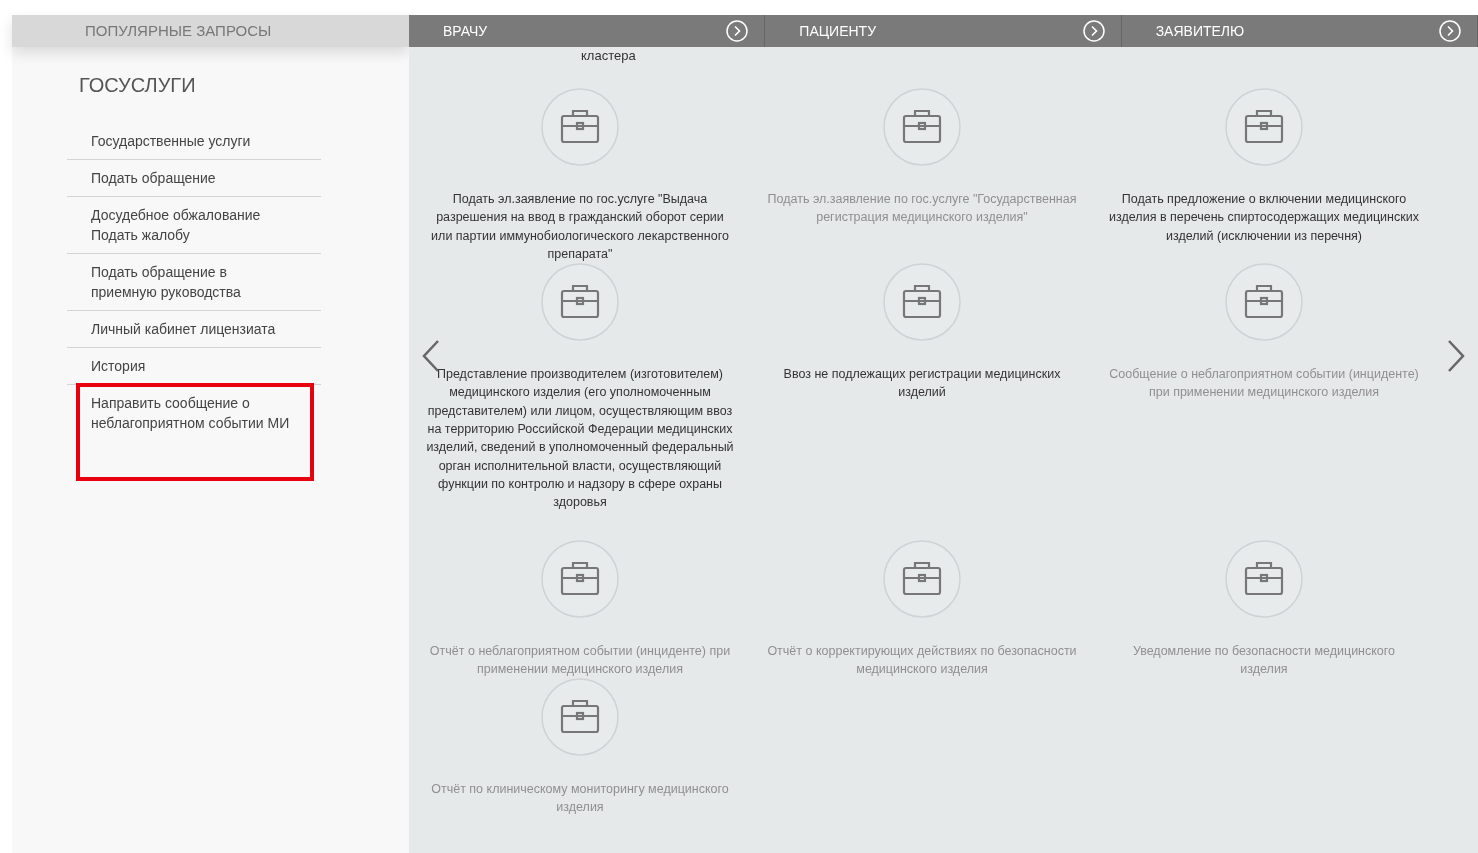 The width and height of the screenshot is (1478, 853). Describe the element at coordinates (206, 178) in the screenshot. I see `sidebar-link: Подать обращение` at that location.